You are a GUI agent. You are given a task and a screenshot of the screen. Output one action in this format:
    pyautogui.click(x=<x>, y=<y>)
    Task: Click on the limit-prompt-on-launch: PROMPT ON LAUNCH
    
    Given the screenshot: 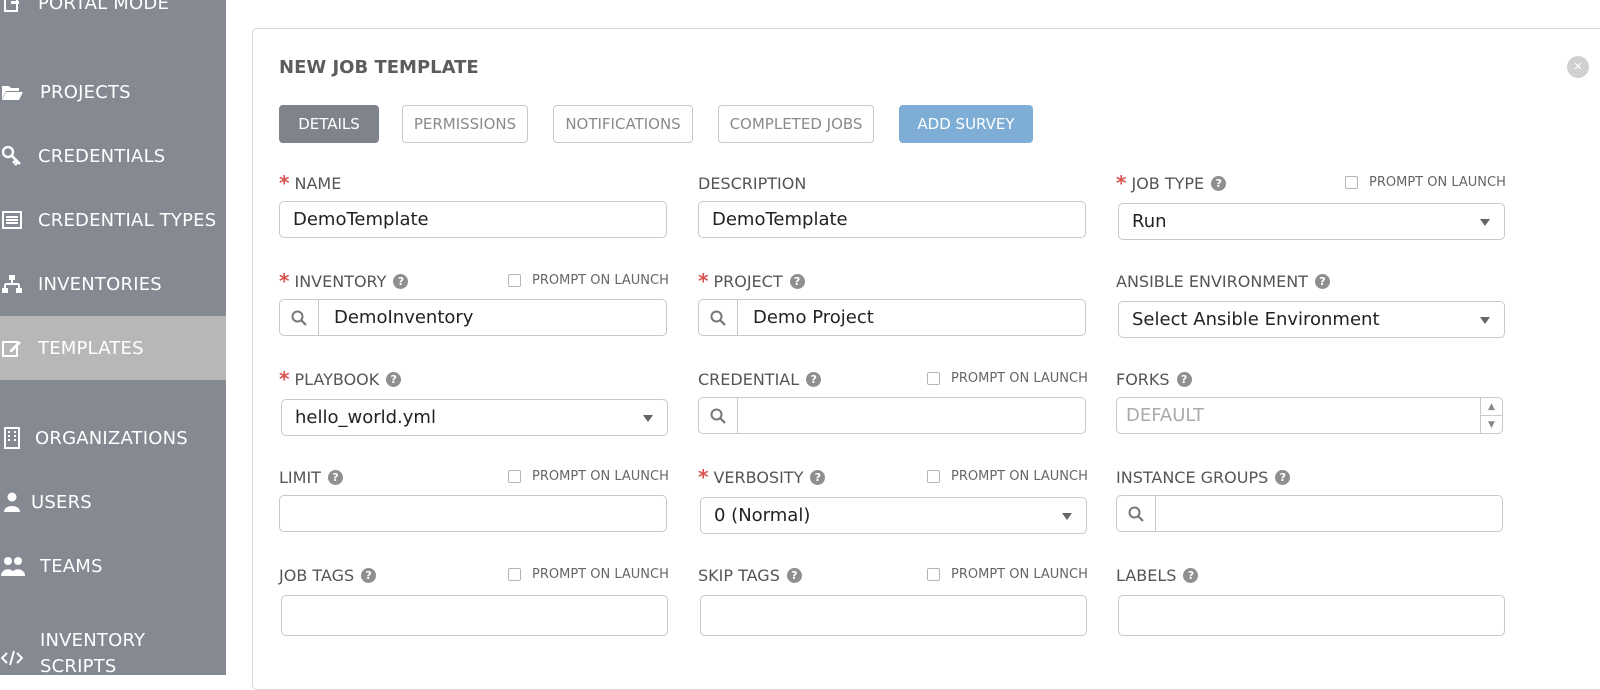 What is the action you would take?
    pyautogui.click(x=588, y=476)
    